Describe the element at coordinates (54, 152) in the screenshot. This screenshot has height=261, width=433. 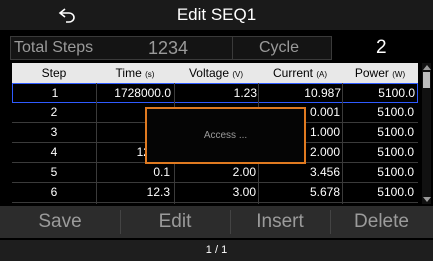
I see `cell-step: 4` at that location.